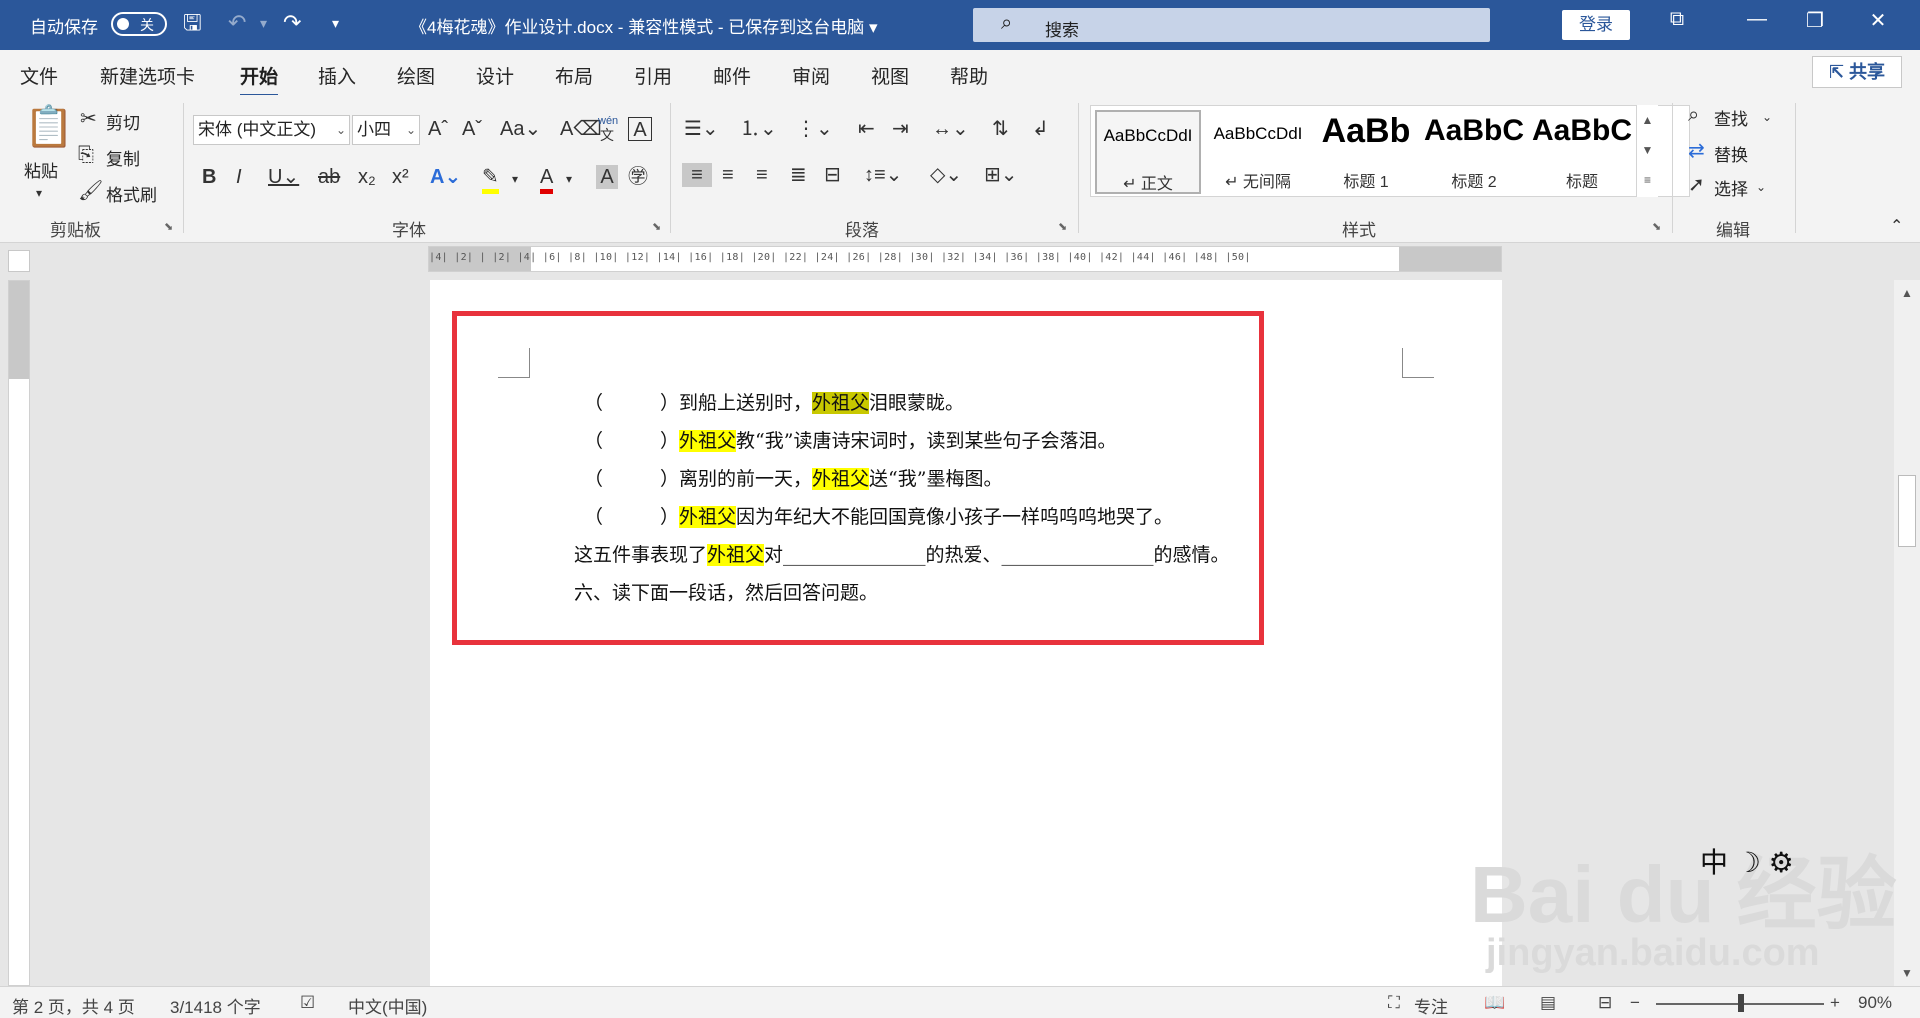  What do you see at coordinates (1741, 1003) in the screenshot?
I see `zoom-thumb` at bounding box center [1741, 1003].